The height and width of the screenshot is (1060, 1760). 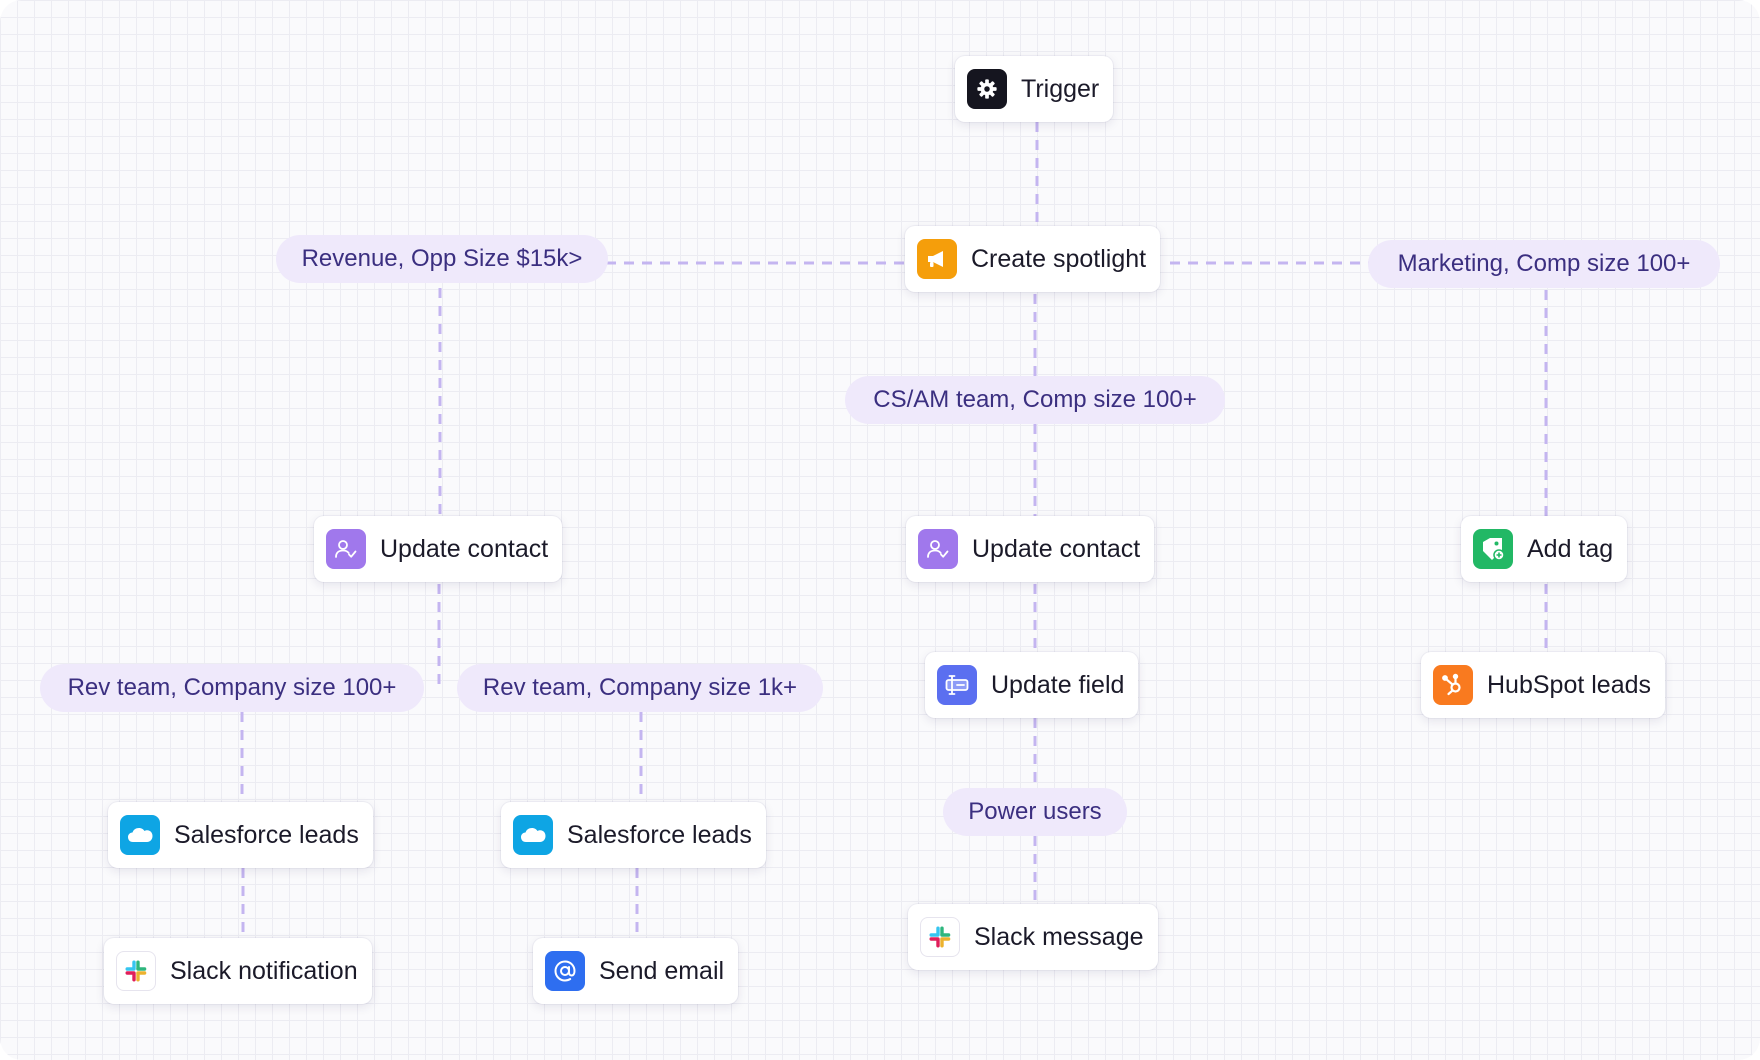 I want to click on hubspot-icon, so click(x=1453, y=685).